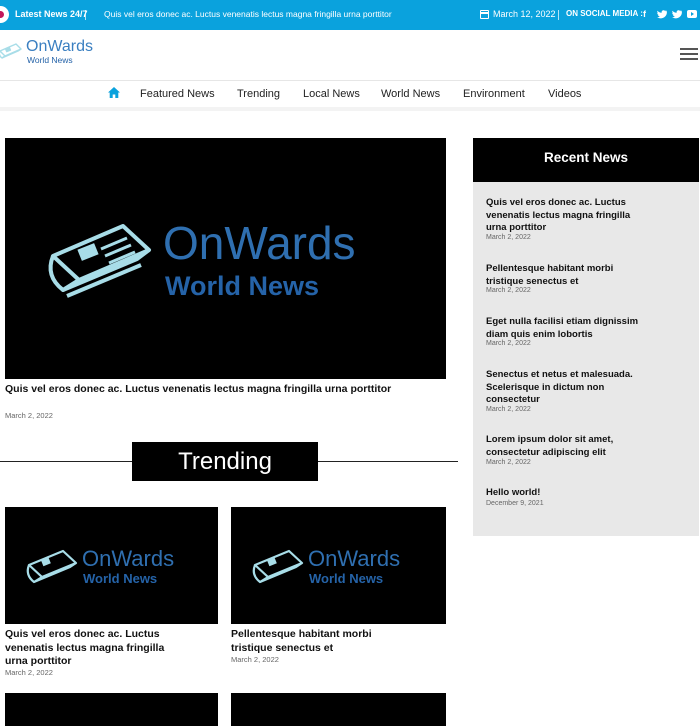 The image size is (700, 726). What do you see at coordinates (604, 13) in the screenshot?
I see `social-media-label: ON SOCIAL MEDIA :` at bounding box center [604, 13].